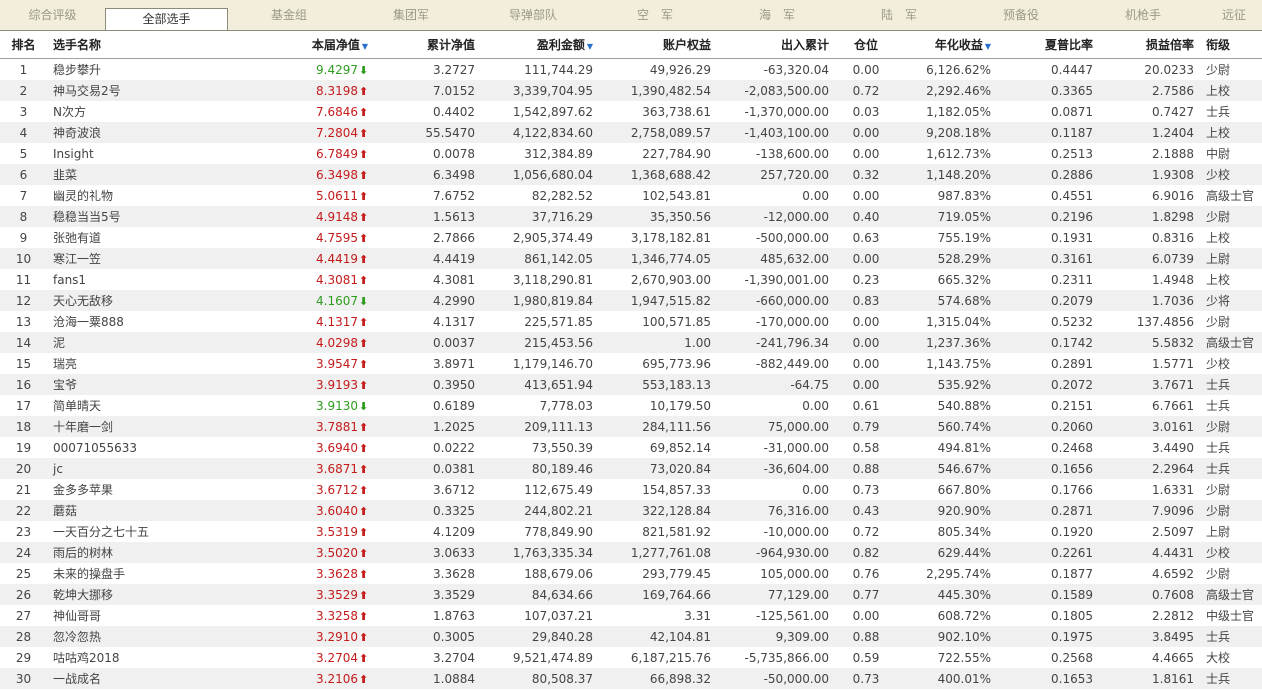  Describe the element at coordinates (866, 174) in the screenshot. I see `cell-pos: 0.32` at that location.